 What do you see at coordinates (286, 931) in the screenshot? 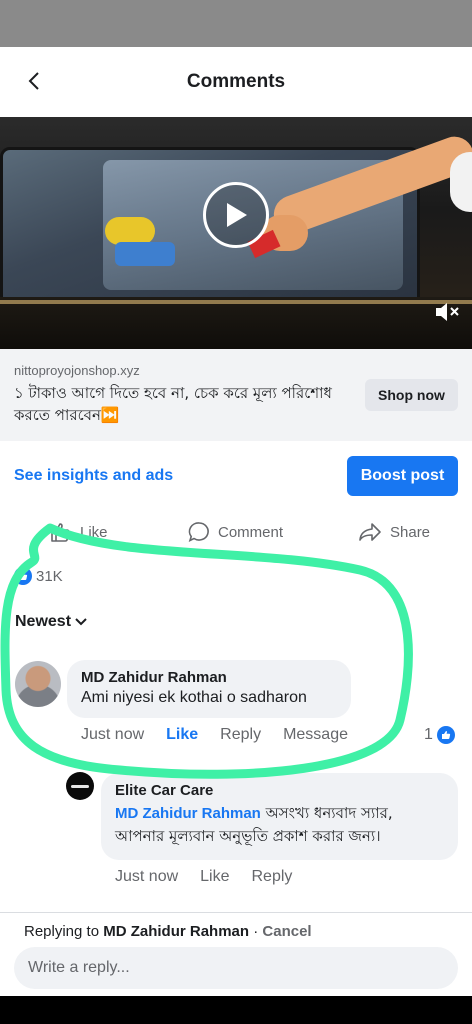
I see `cancel-reply-button: Cancel` at bounding box center [286, 931].